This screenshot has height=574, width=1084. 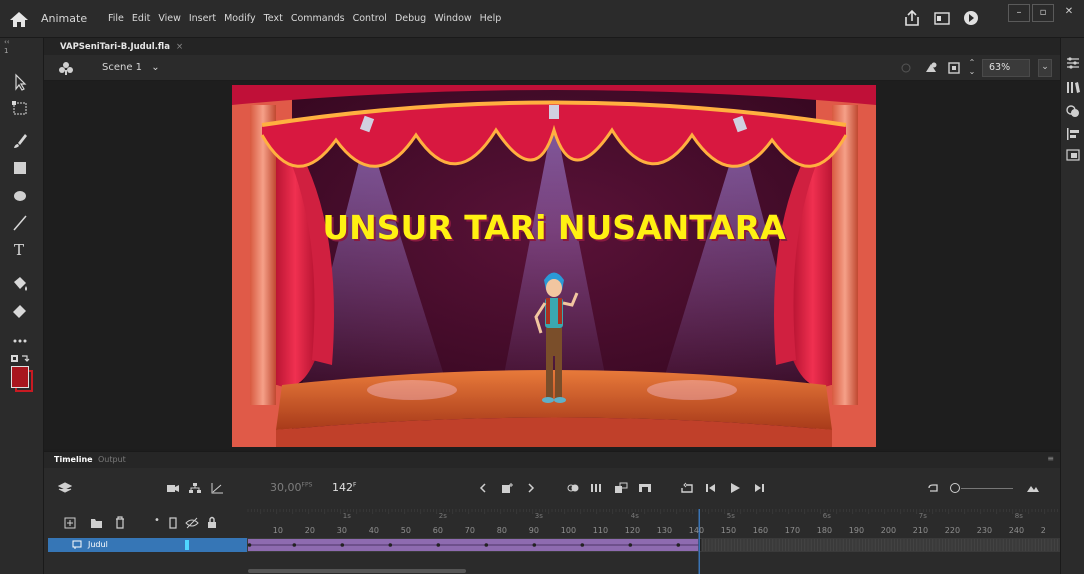 What do you see at coordinates (552, 68) in the screenshot?
I see `edit-bar: Scene 1 ⌄ ⌃ ⌄ 63% ⌄` at bounding box center [552, 68].